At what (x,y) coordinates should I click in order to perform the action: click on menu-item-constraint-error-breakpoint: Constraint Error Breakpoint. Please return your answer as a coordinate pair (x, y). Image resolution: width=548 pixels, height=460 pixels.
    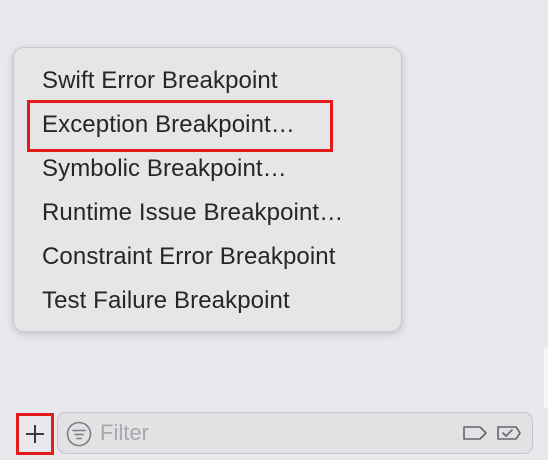
    Looking at the image, I should click on (189, 257).